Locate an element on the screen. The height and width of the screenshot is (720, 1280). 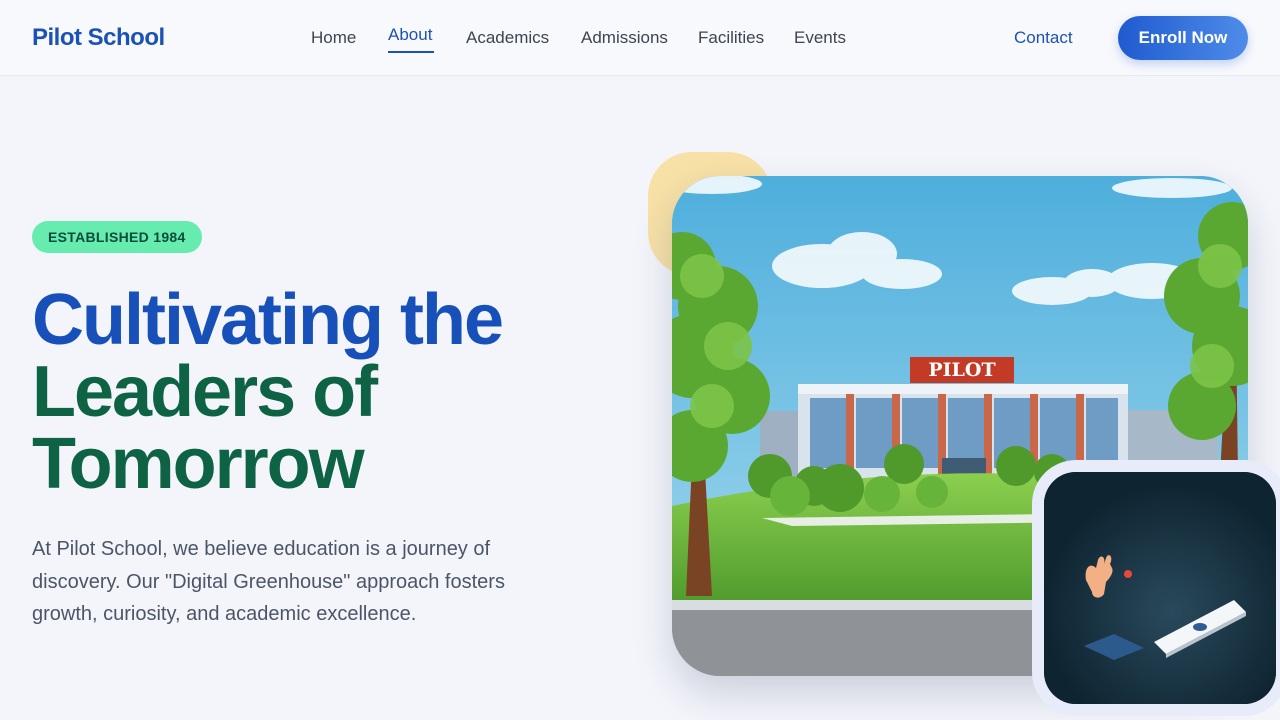
nav-about: About is located at coordinates (410, 35).